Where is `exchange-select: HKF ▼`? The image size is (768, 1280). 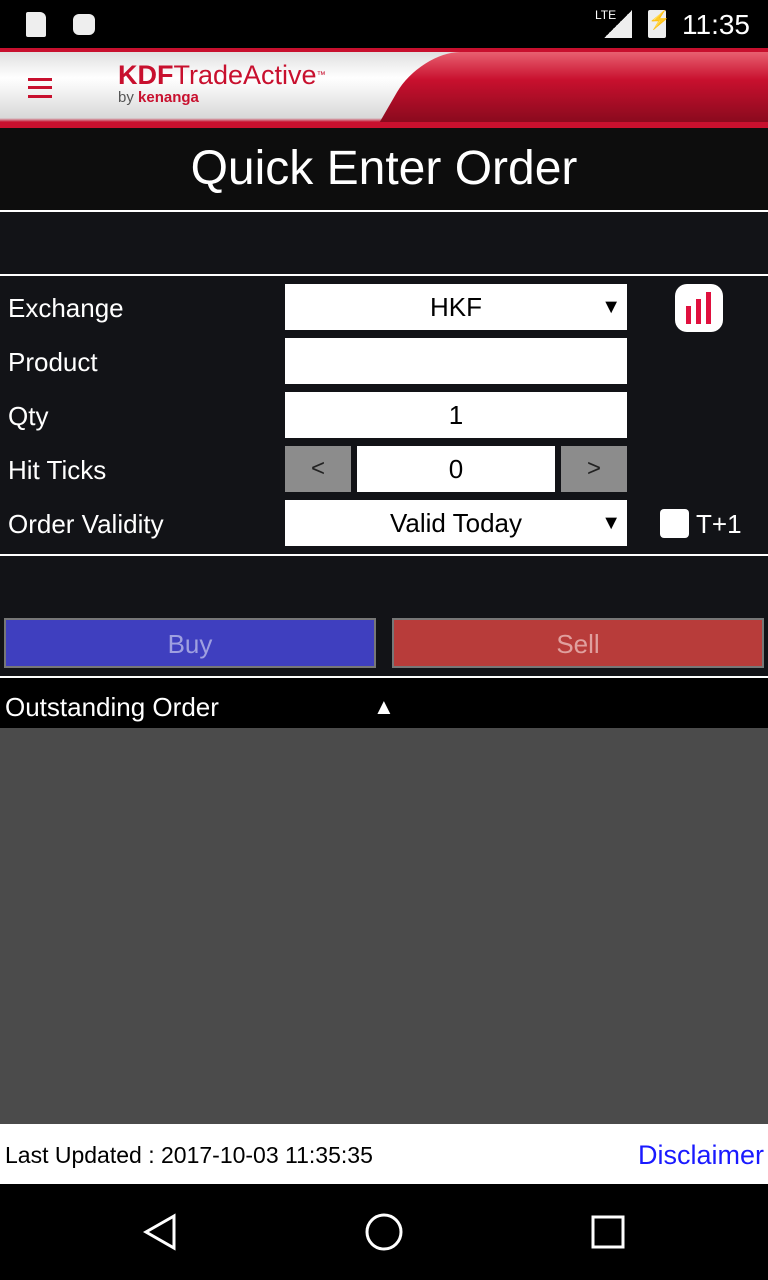 exchange-select: HKF ▼ is located at coordinates (456, 307).